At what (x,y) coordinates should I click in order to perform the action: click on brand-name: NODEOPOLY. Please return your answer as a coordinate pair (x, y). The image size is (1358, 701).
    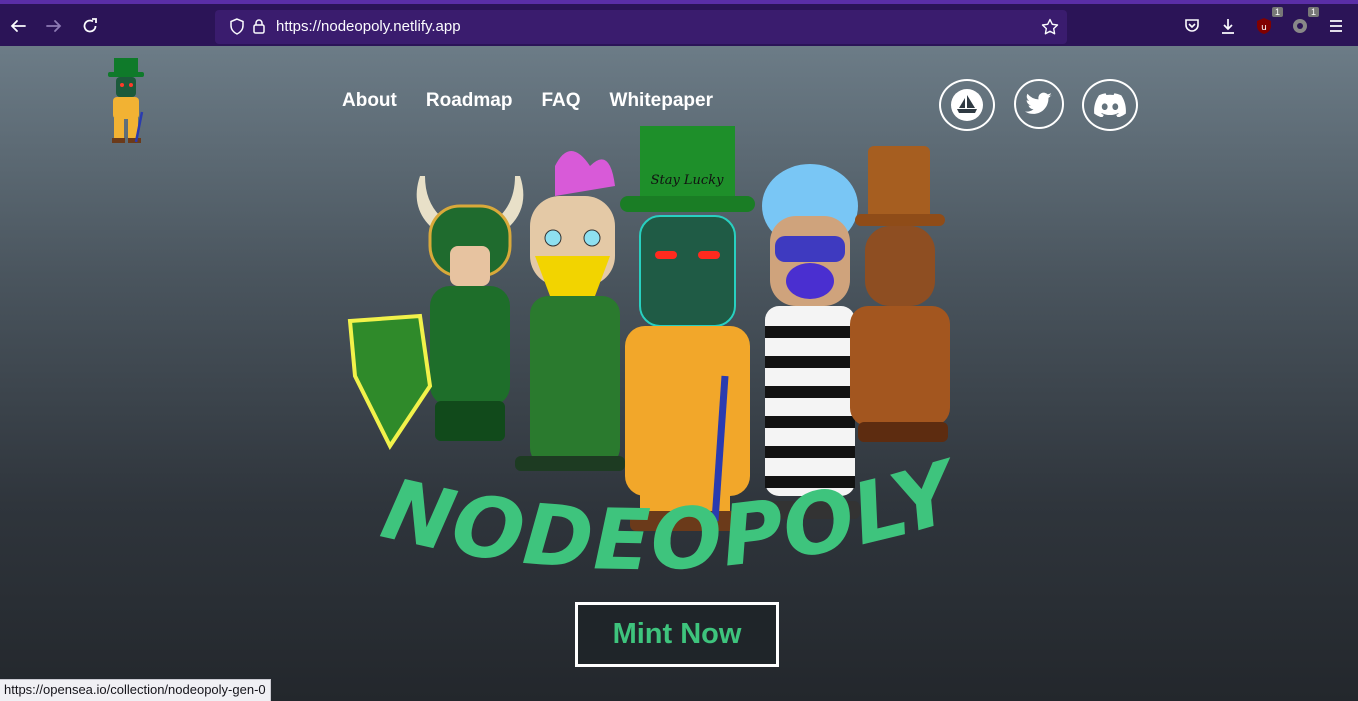
    Looking at the image, I should click on (672, 518).